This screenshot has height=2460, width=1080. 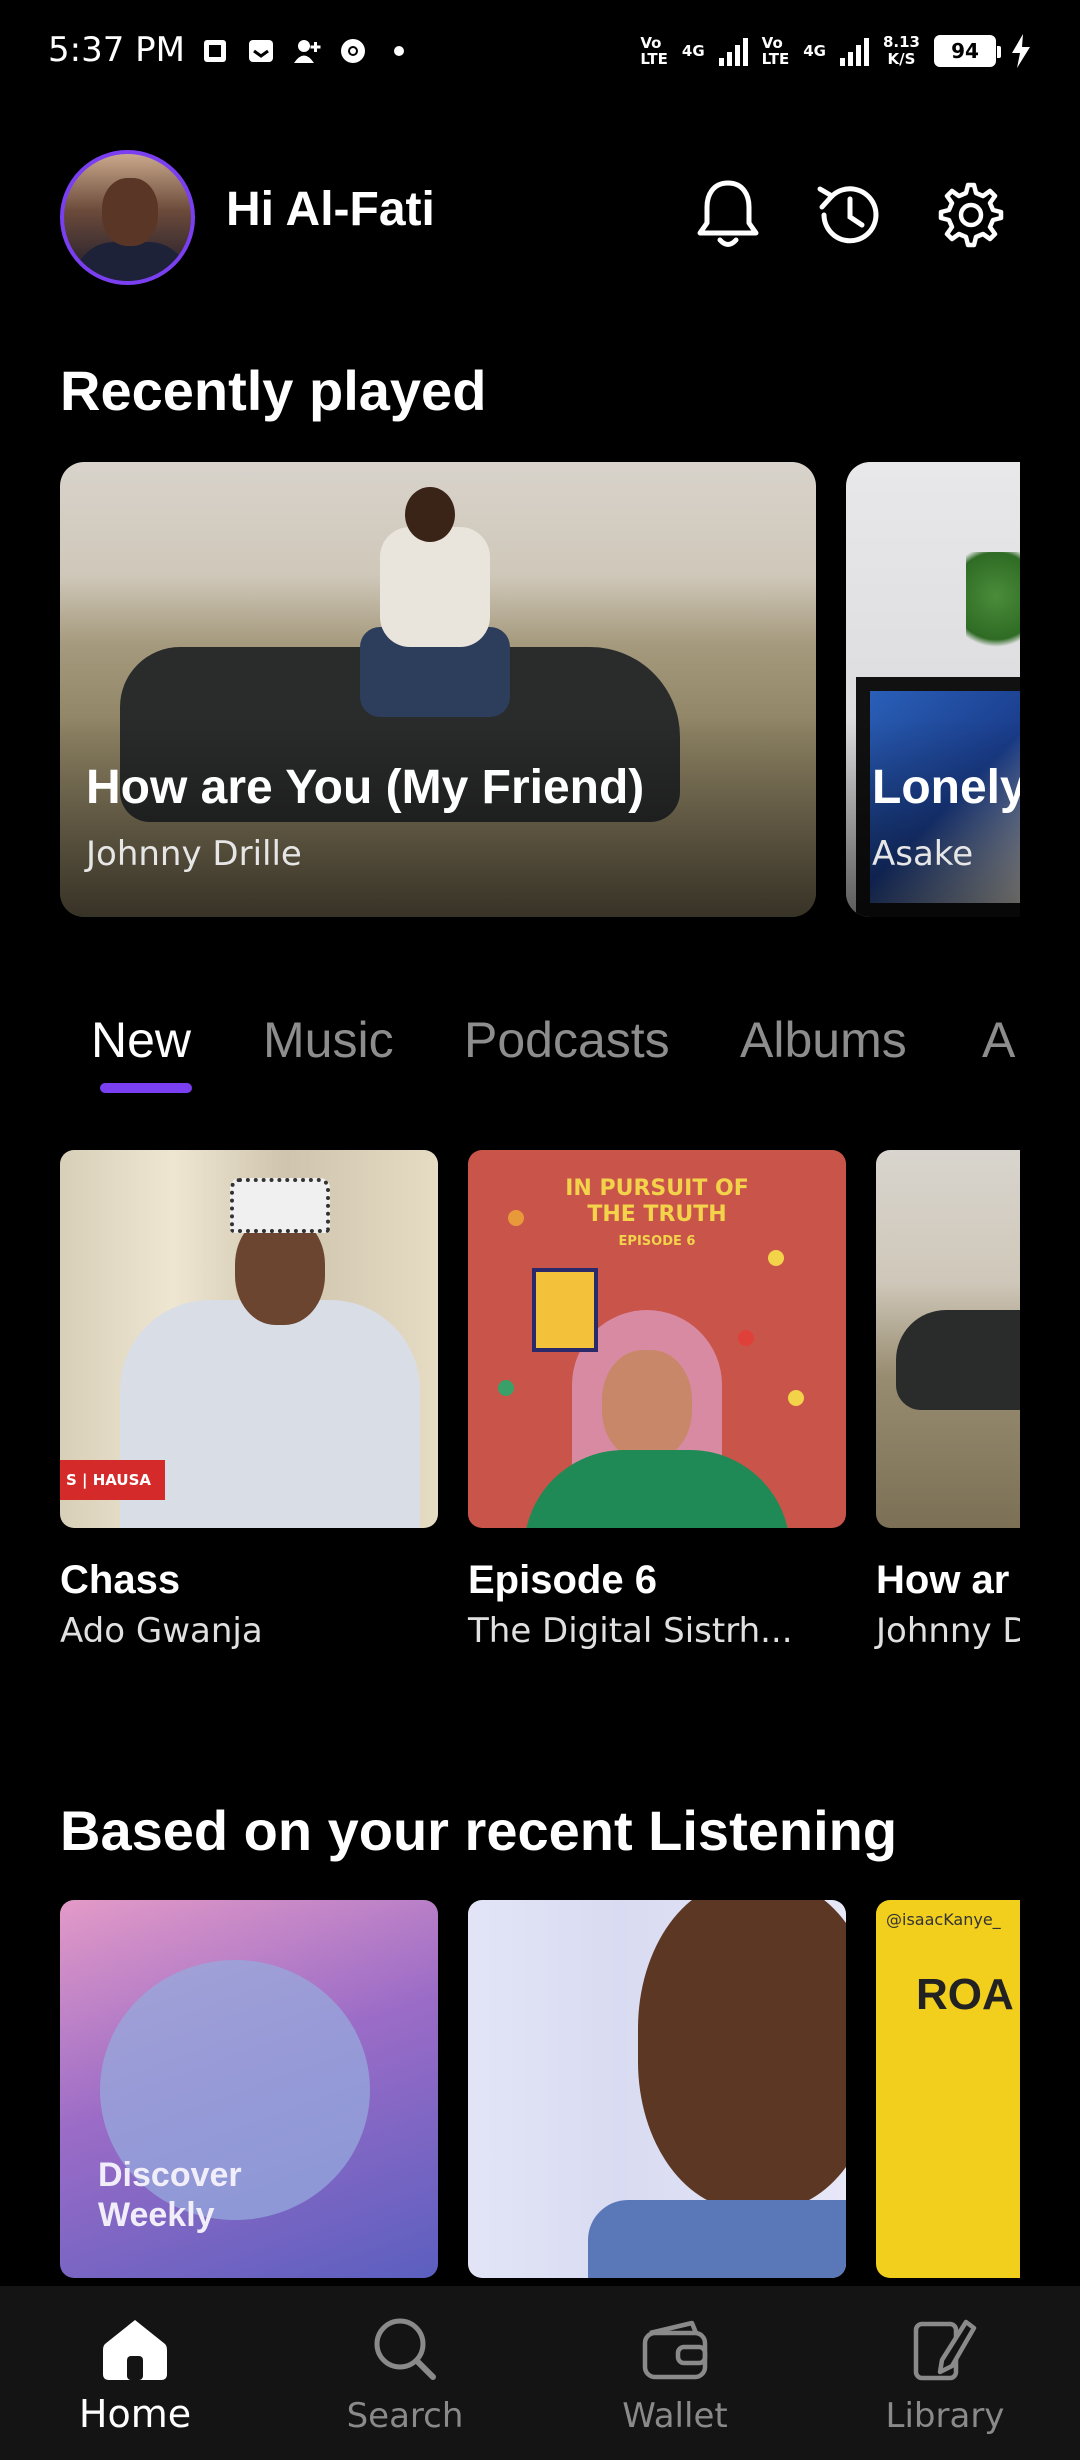 I want to click on app-notification-icon, so click(x=215, y=51).